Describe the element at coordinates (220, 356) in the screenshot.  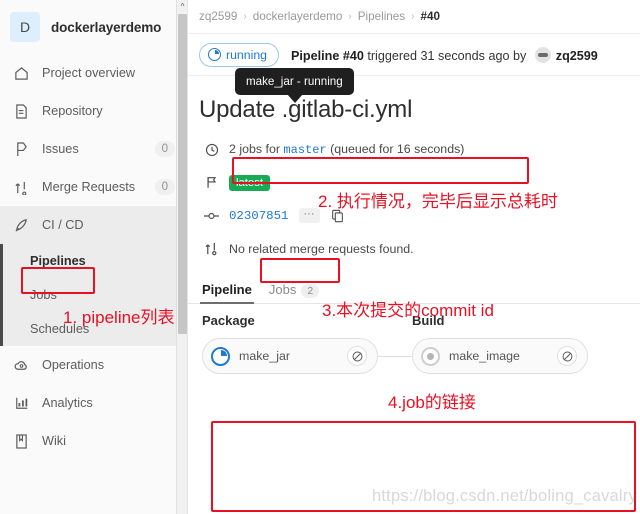
I see `job-status-running-icon` at that location.